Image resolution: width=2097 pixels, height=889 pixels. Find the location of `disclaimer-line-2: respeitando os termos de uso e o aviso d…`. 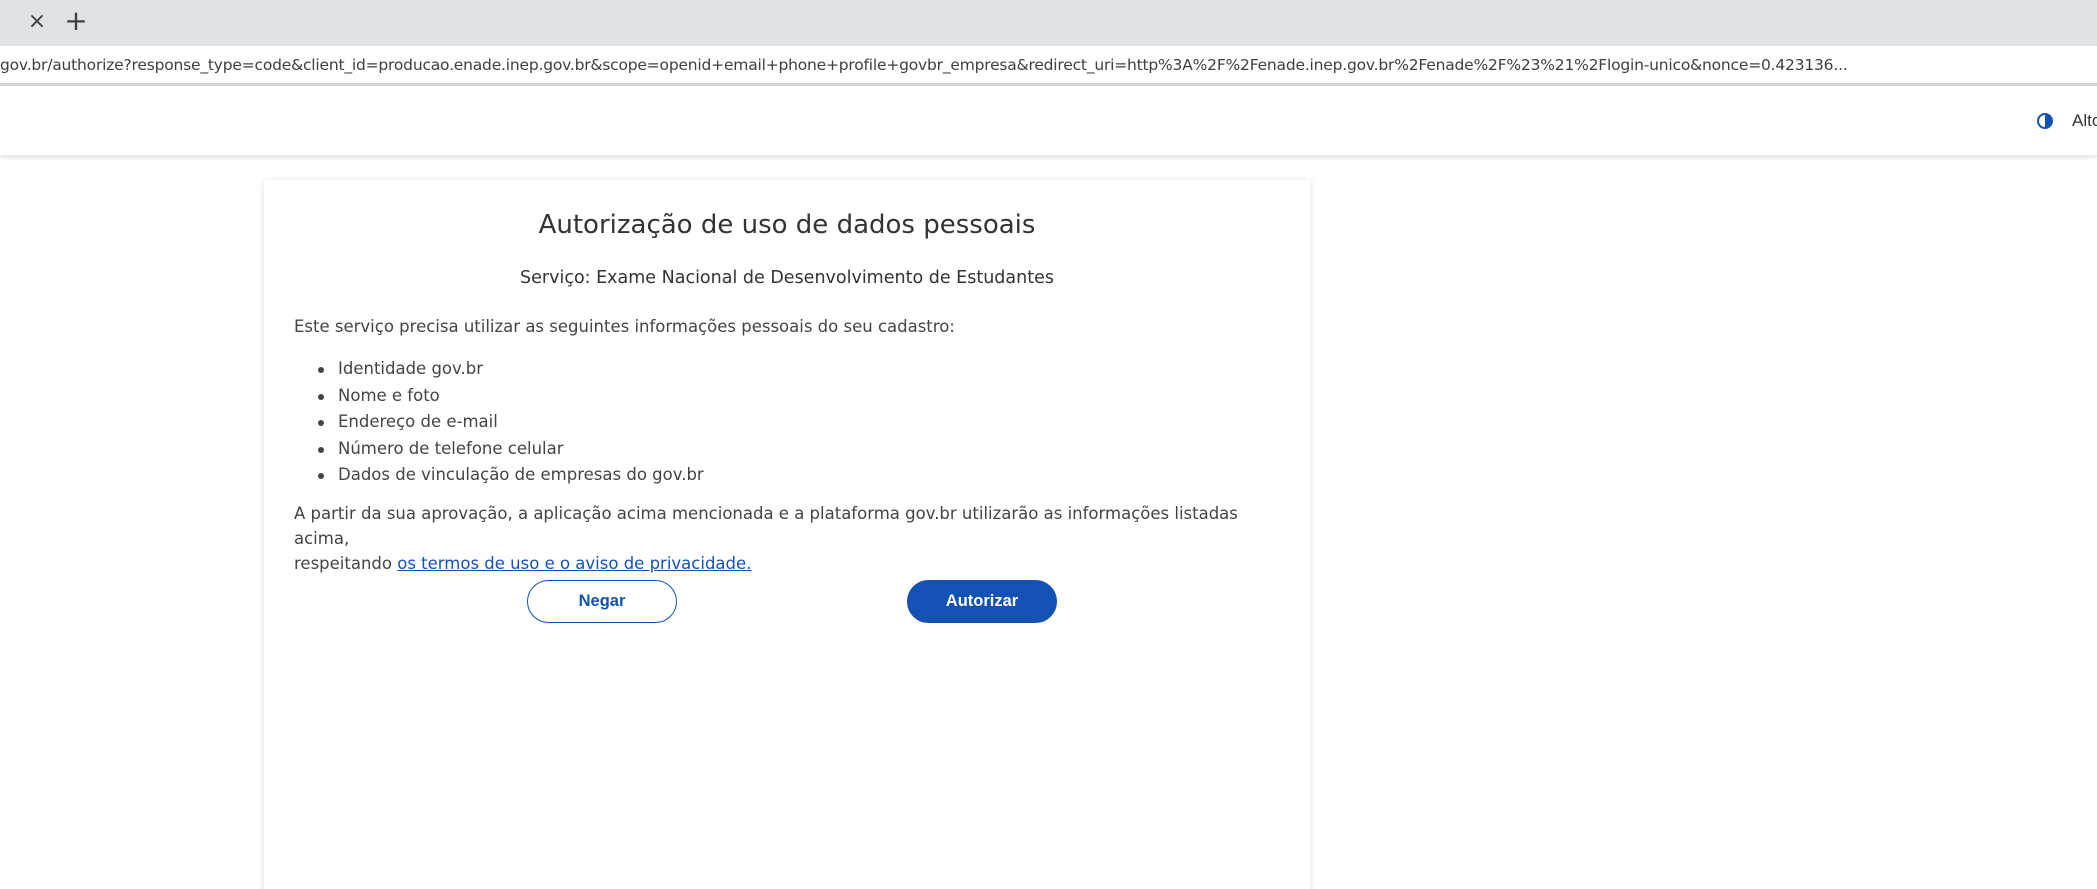

disclaimer-line-2: respeitando os termos de uso e o aviso d… is located at coordinates (794, 563).